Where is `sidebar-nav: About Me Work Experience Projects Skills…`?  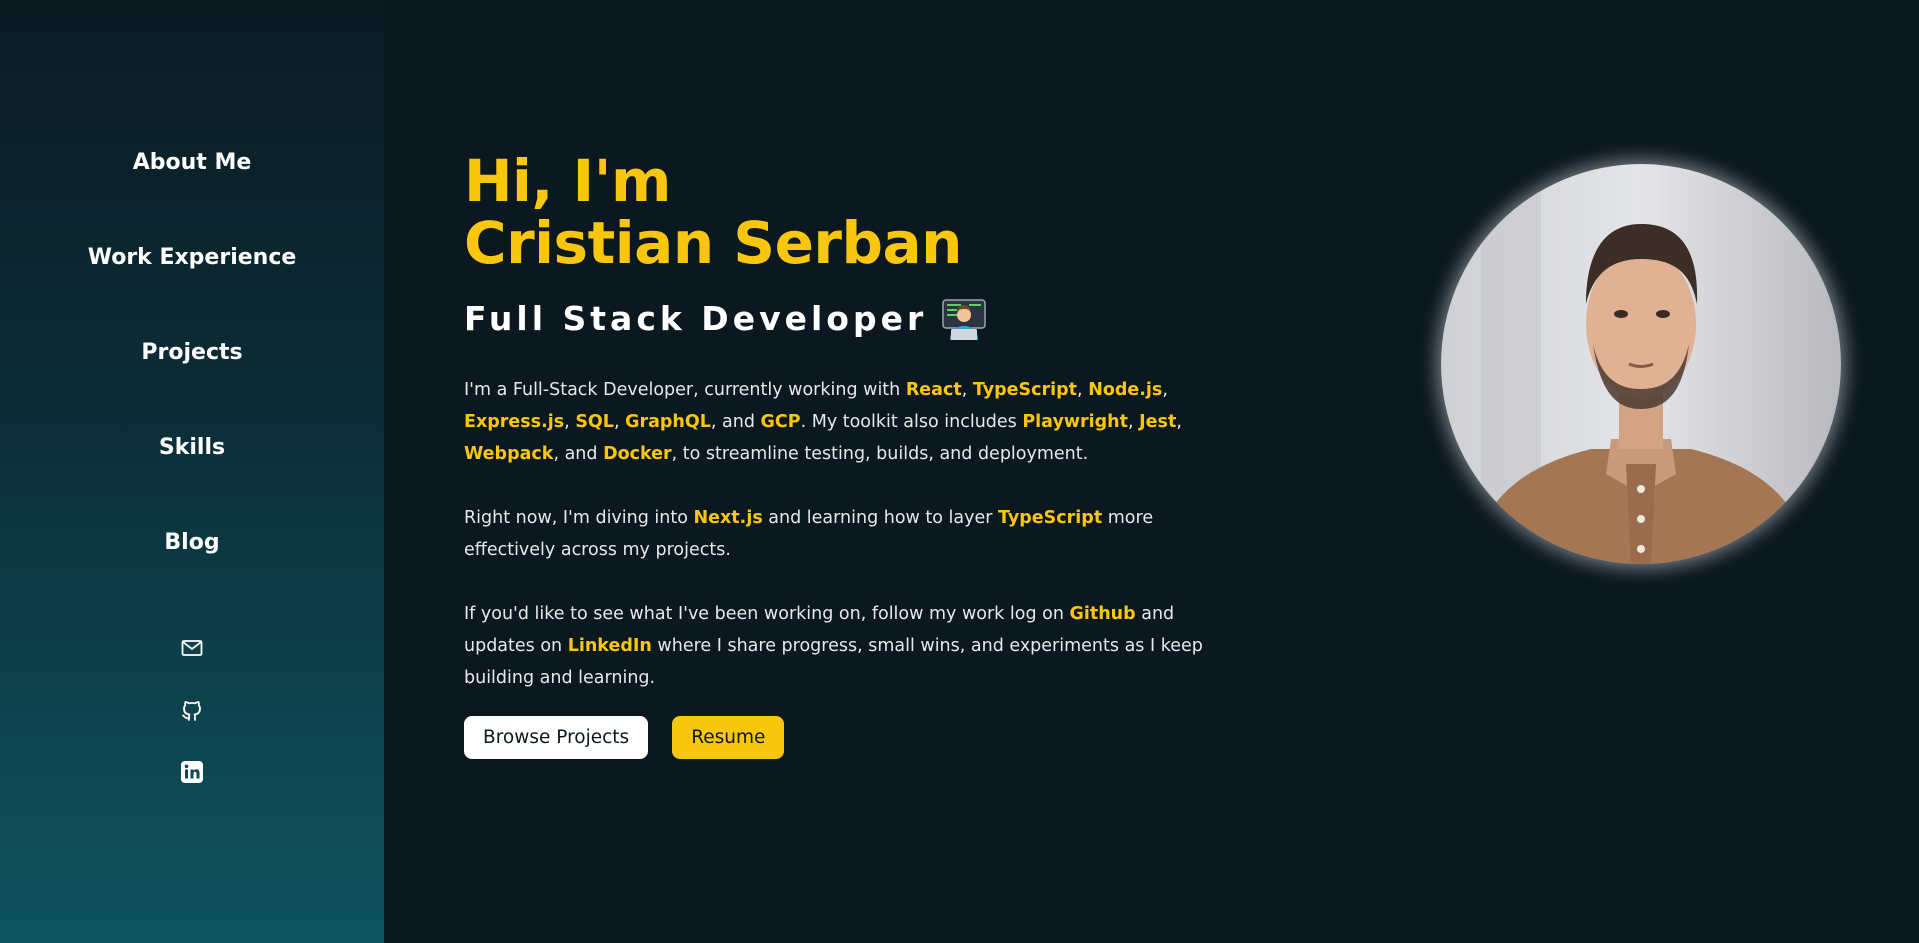
sidebar-nav: About Me Work Experience Projects Skills… is located at coordinates (192, 365).